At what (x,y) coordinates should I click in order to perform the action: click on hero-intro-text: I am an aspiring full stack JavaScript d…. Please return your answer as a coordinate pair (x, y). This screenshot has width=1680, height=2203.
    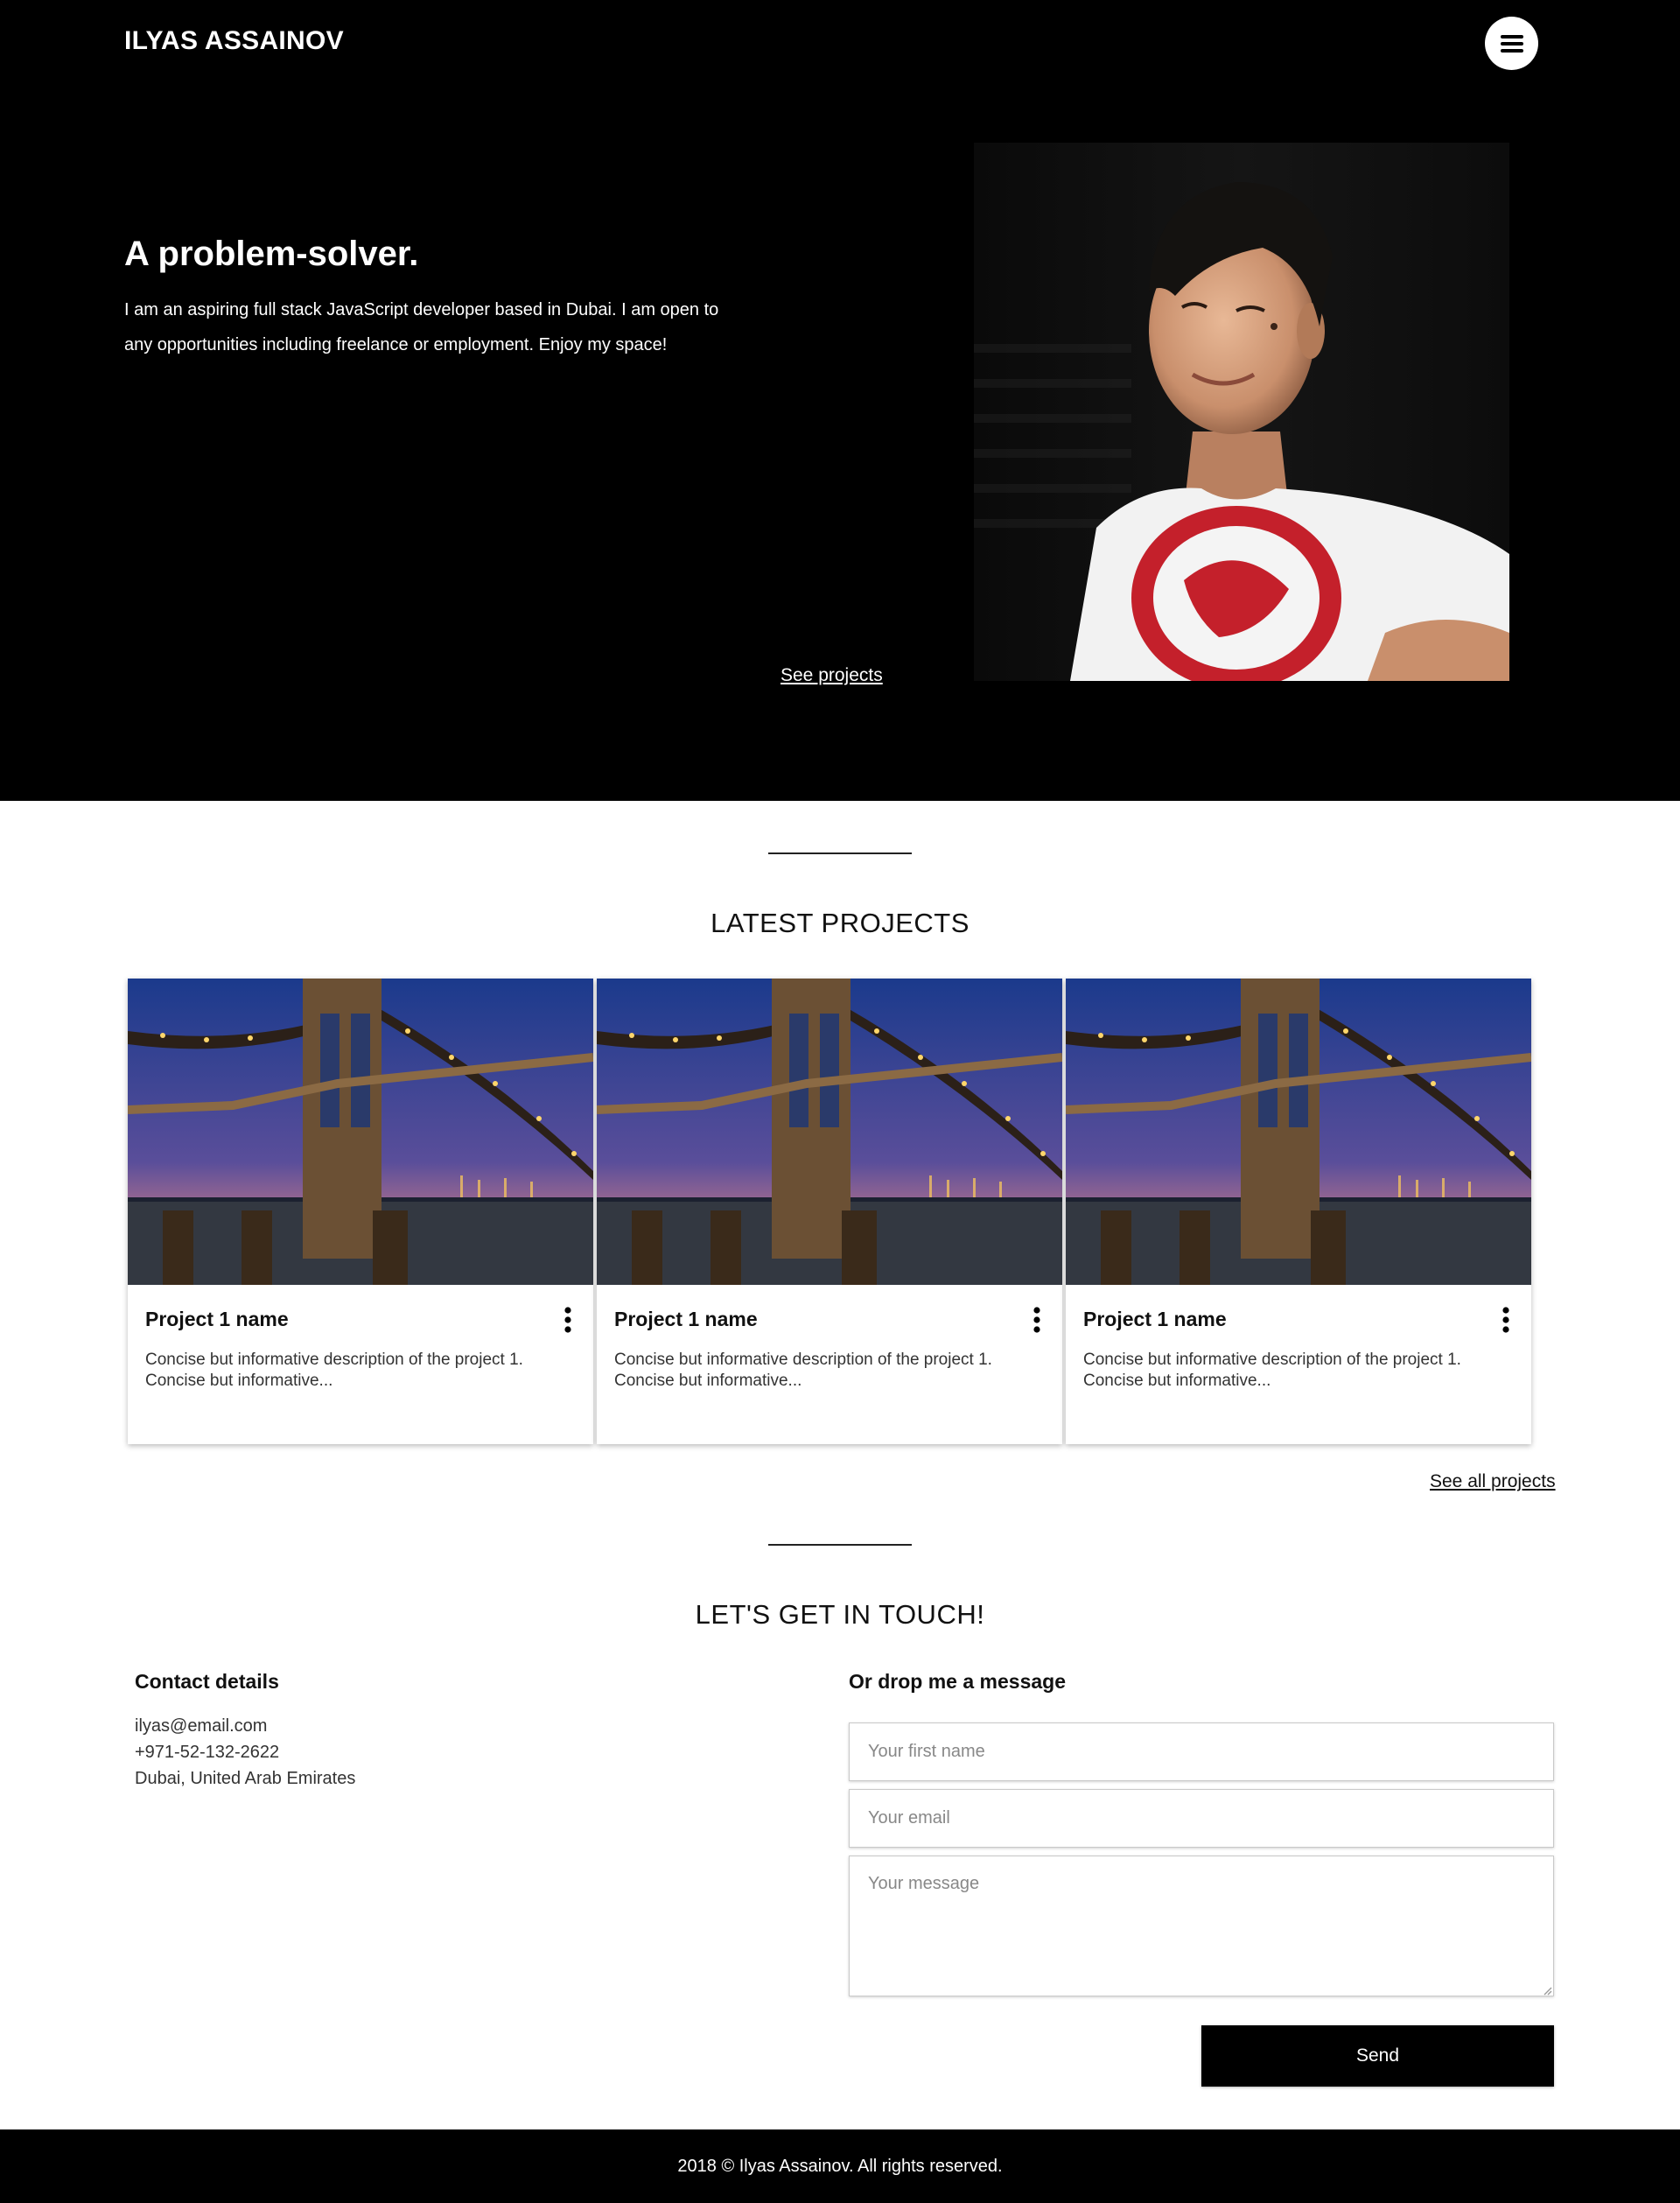
    Looking at the image, I should click on (421, 327).